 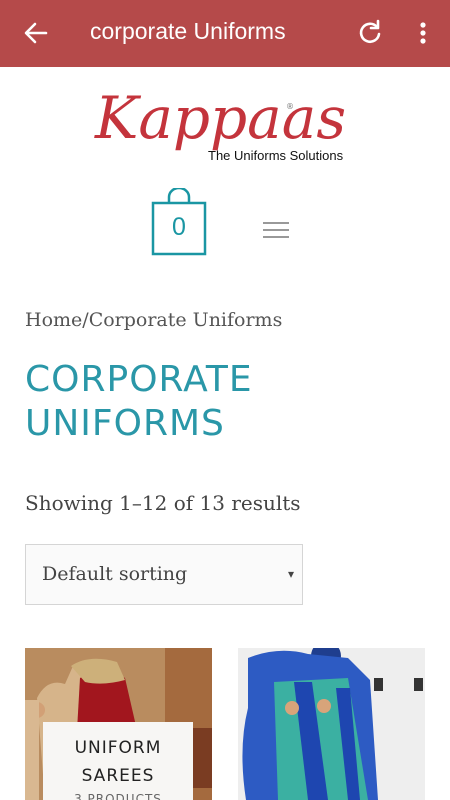 What do you see at coordinates (290, 574) in the screenshot?
I see `dropdown-arrow-icon: ▾` at bounding box center [290, 574].